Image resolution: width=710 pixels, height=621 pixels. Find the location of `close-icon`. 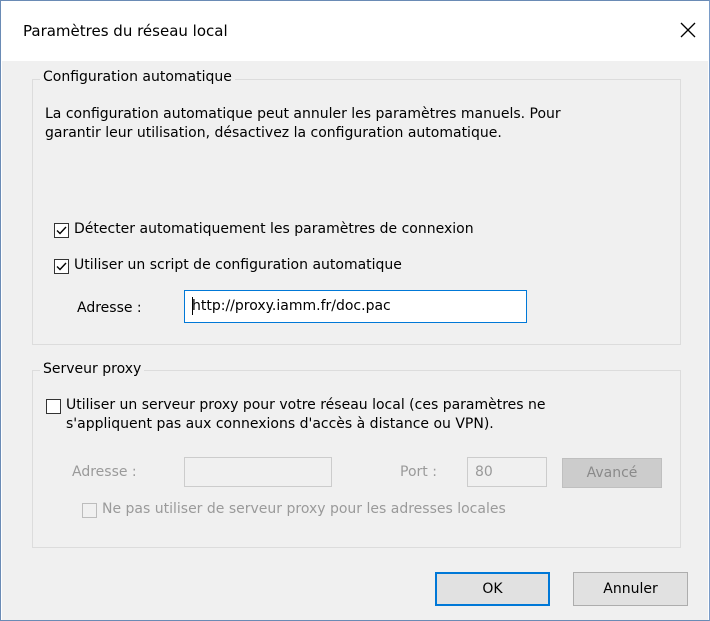

close-icon is located at coordinates (688, 30).